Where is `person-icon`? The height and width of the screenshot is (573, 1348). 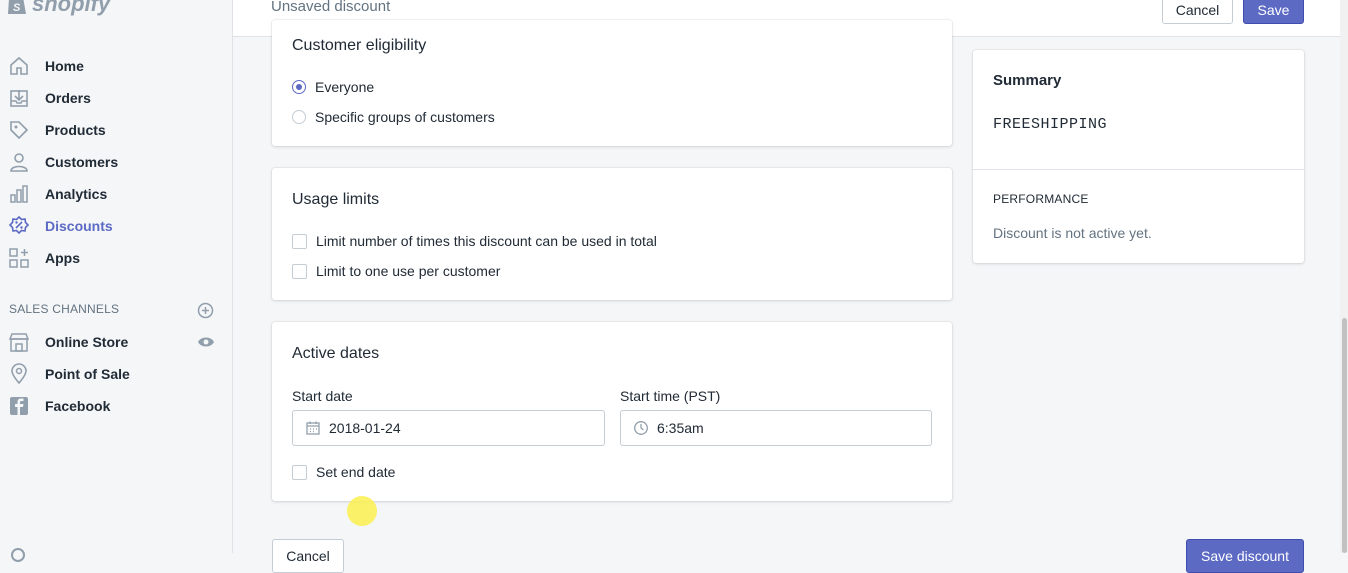 person-icon is located at coordinates (19, 162).